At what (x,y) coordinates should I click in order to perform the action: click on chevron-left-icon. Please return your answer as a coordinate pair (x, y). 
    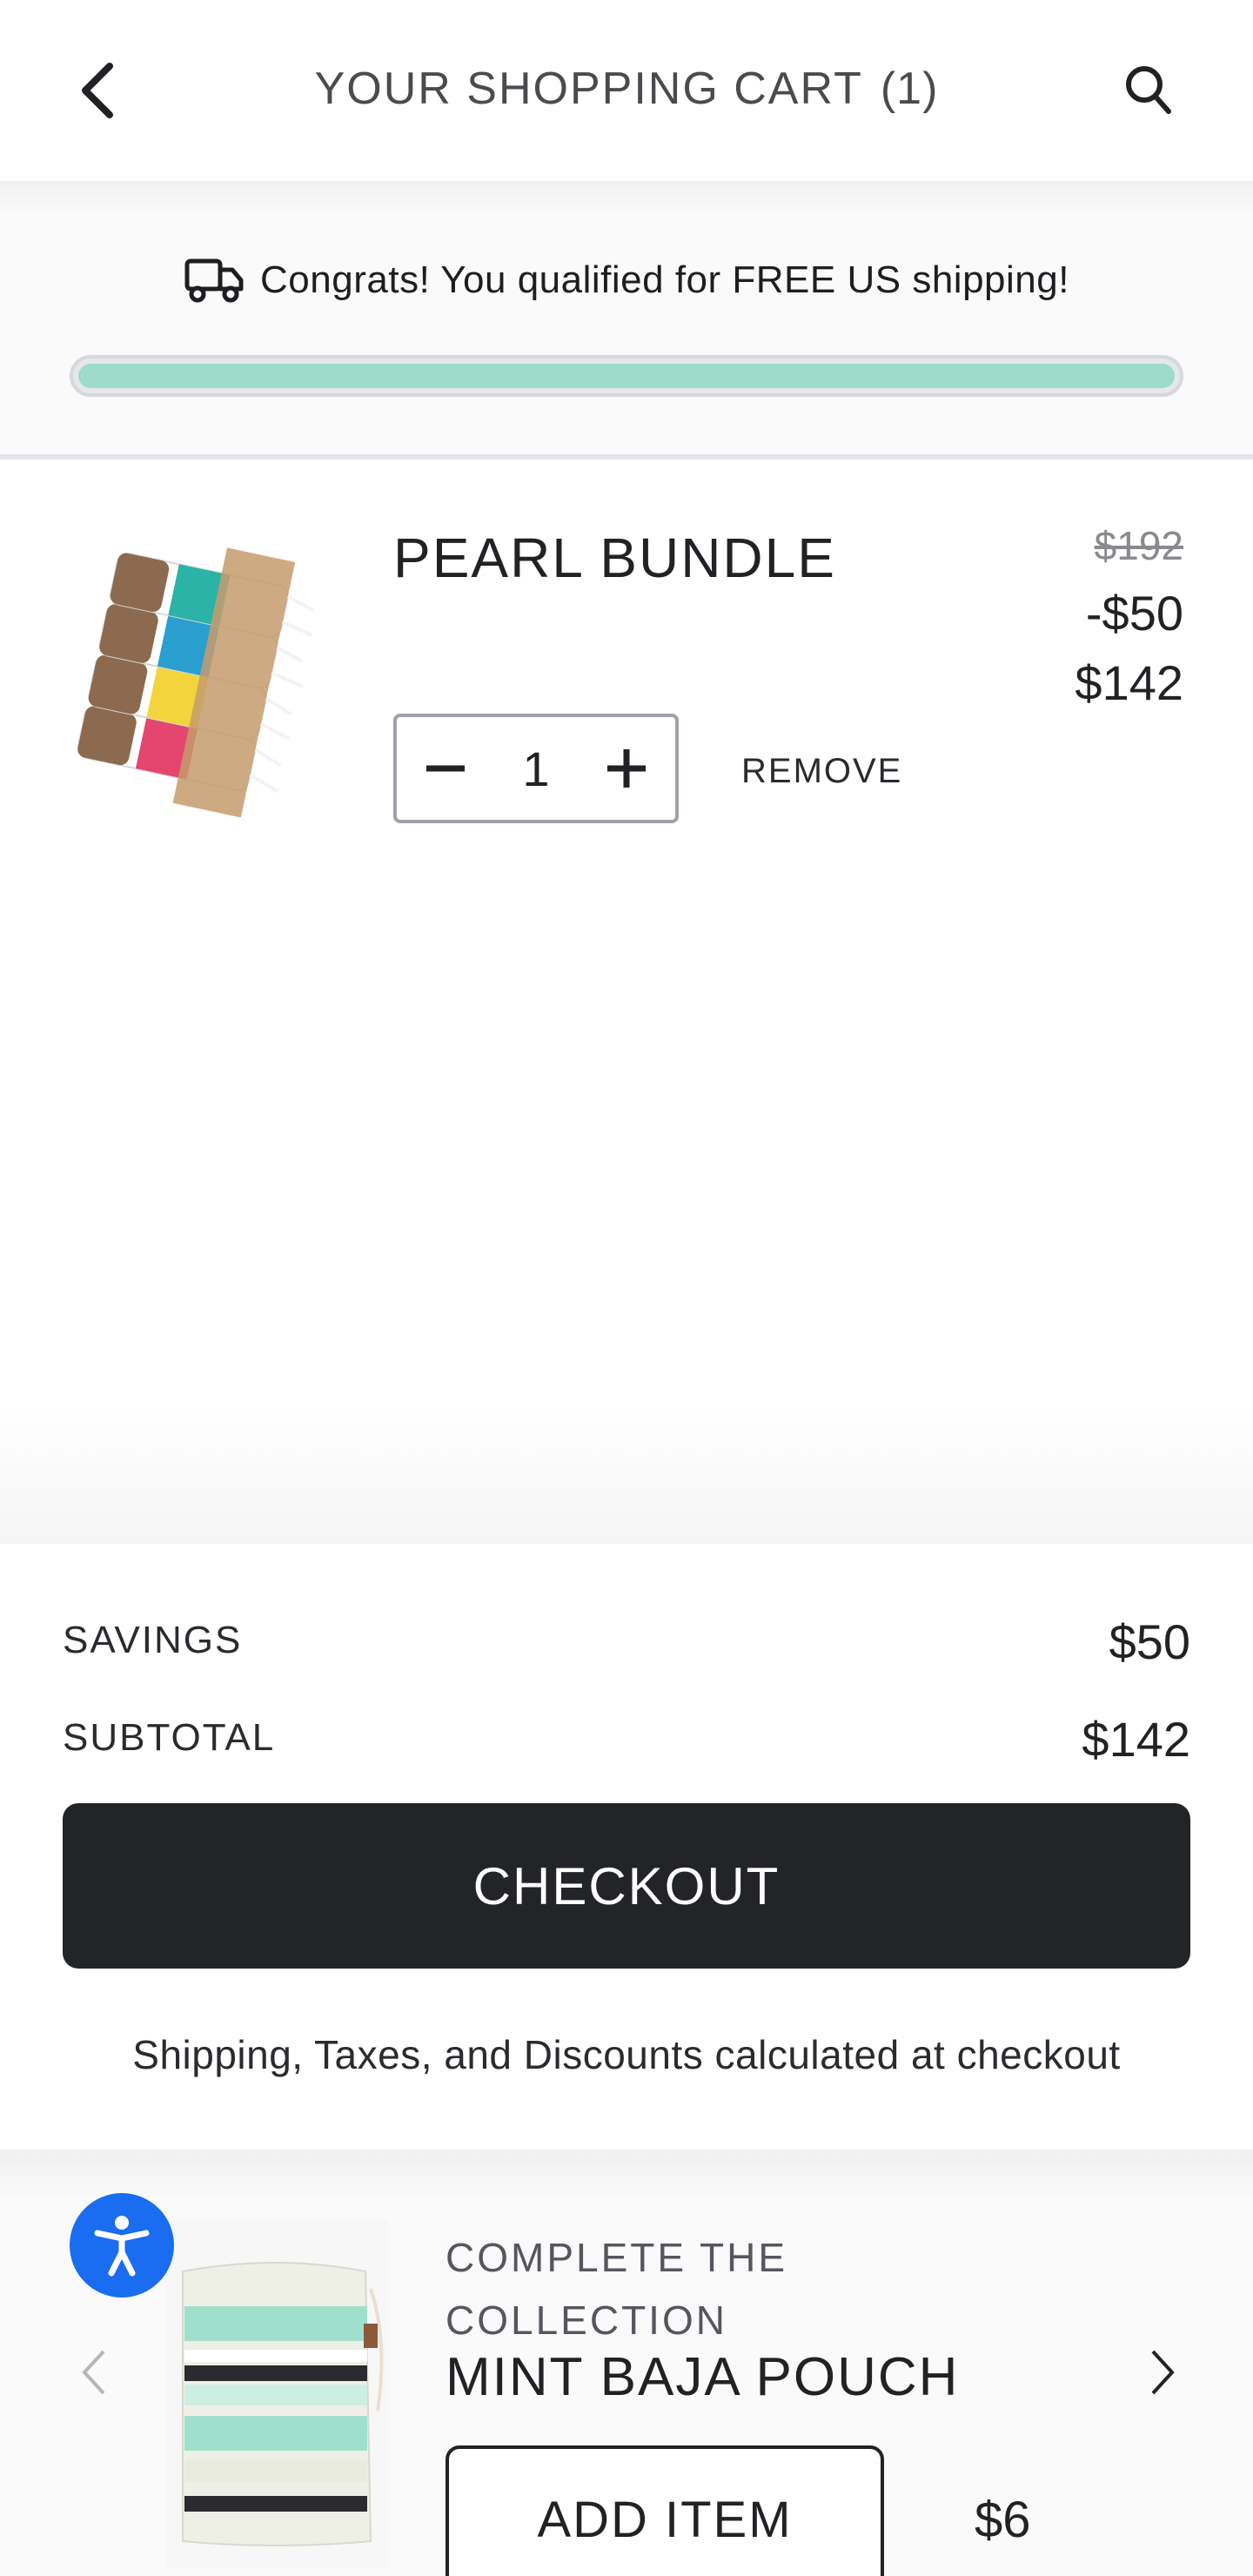
    Looking at the image, I should click on (93, 2372).